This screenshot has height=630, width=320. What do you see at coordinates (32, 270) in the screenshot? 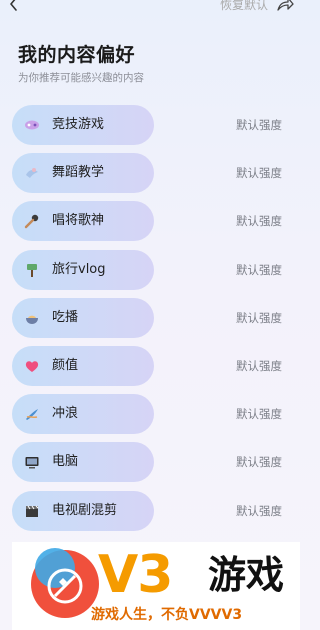
I see `signpost-icon` at bounding box center [32, 270].